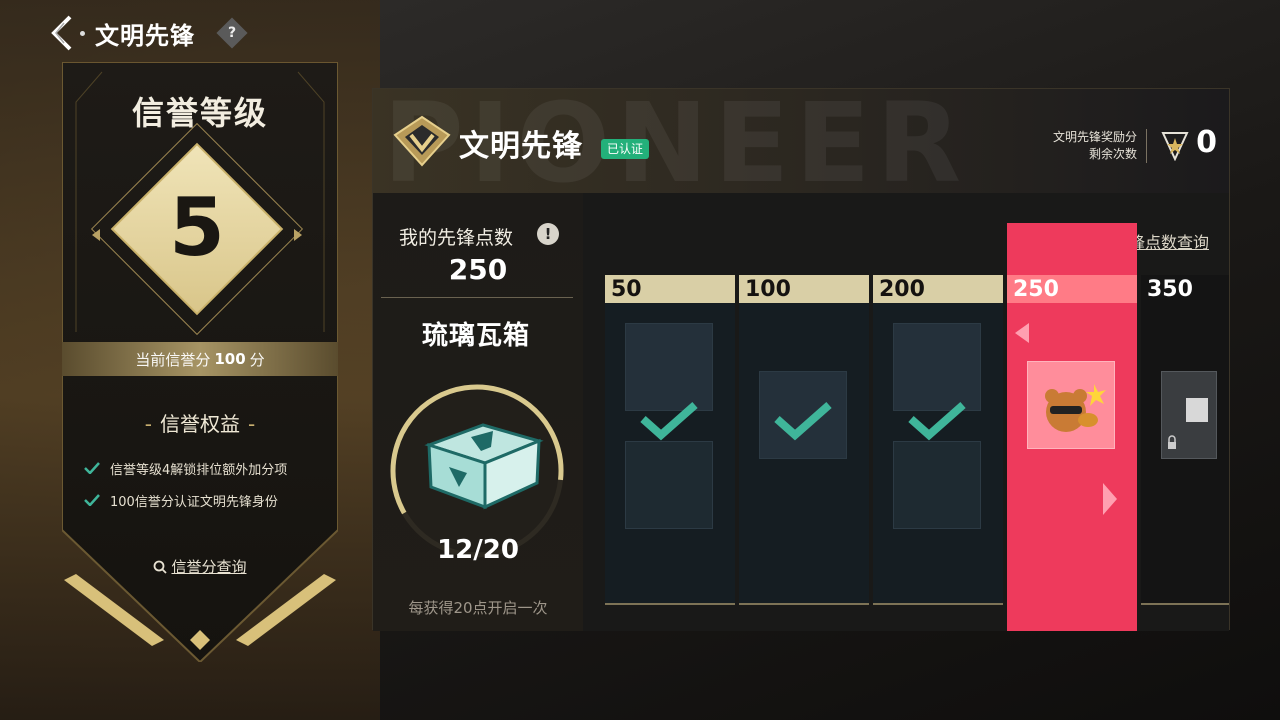 The width and height of the screenshot is (1280, 720). Describe the element at coordinates (478, 412) in the screenshot. I see `points-column: 我的先锋点数 ! 250 琉璃瓦箱 12/20 每获得20点开启一次` at that location.